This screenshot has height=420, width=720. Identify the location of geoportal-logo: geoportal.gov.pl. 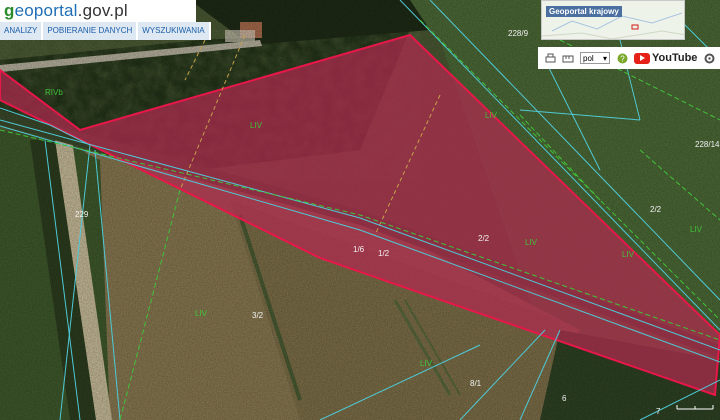
(98, 11).